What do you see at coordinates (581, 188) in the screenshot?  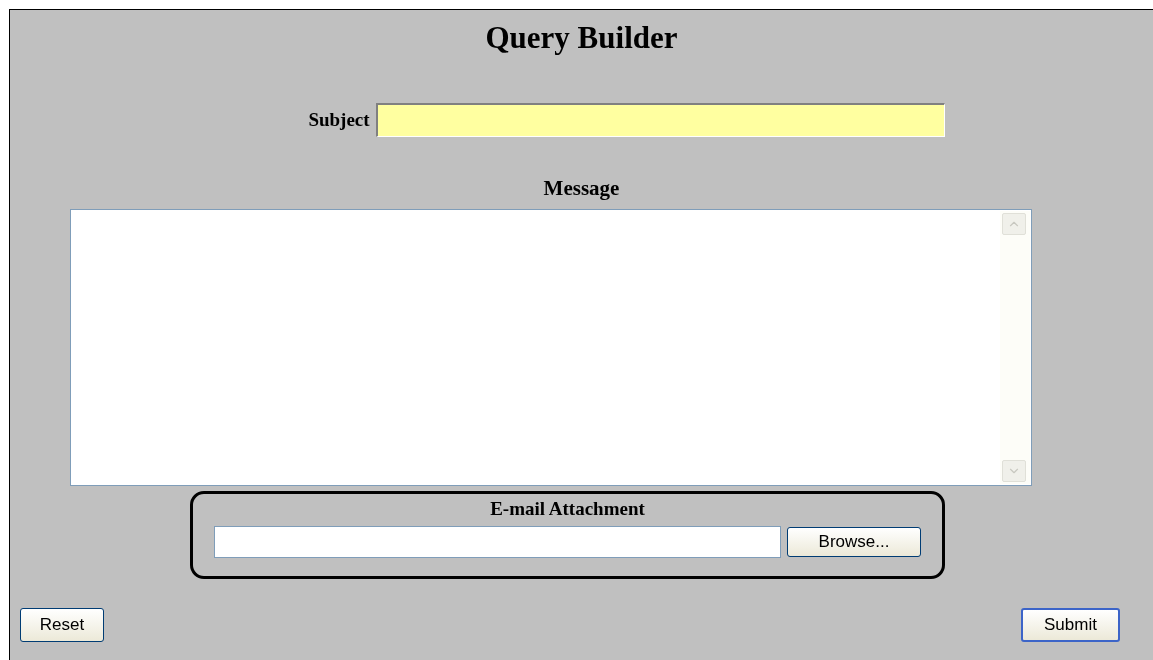 I see `message-label: Message` at bounding box center [581, 188].